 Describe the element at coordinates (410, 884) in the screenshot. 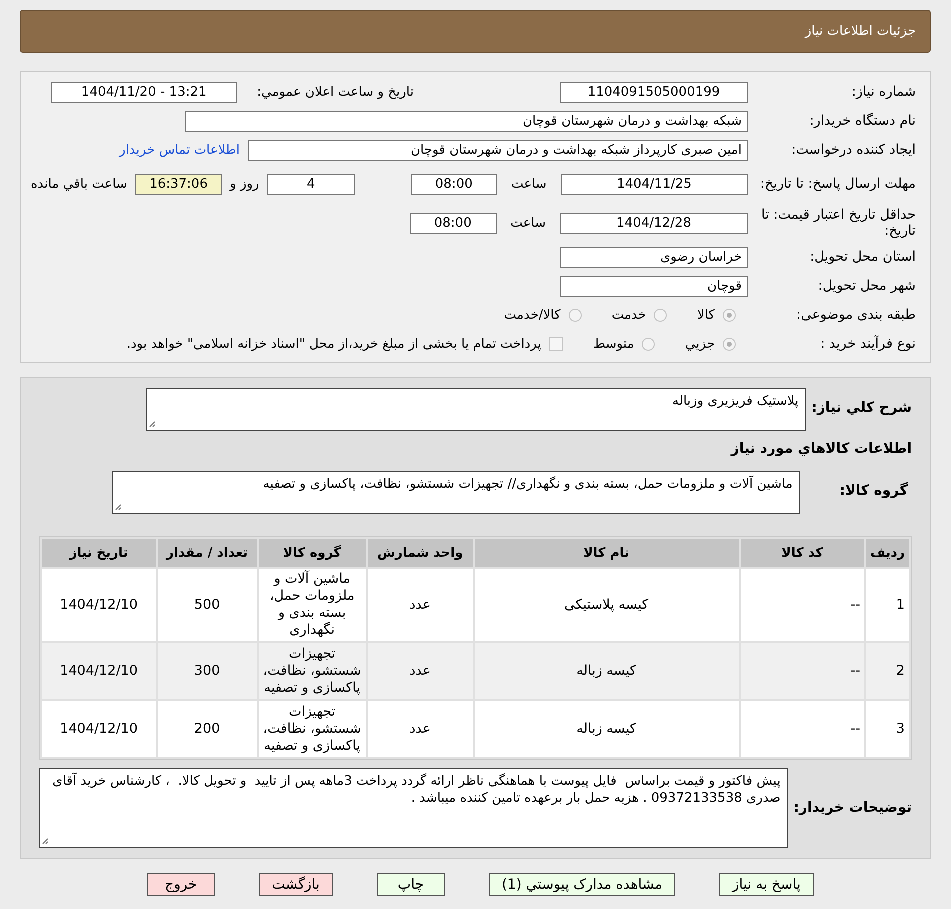

I see `action-button: چاپ` at that location.